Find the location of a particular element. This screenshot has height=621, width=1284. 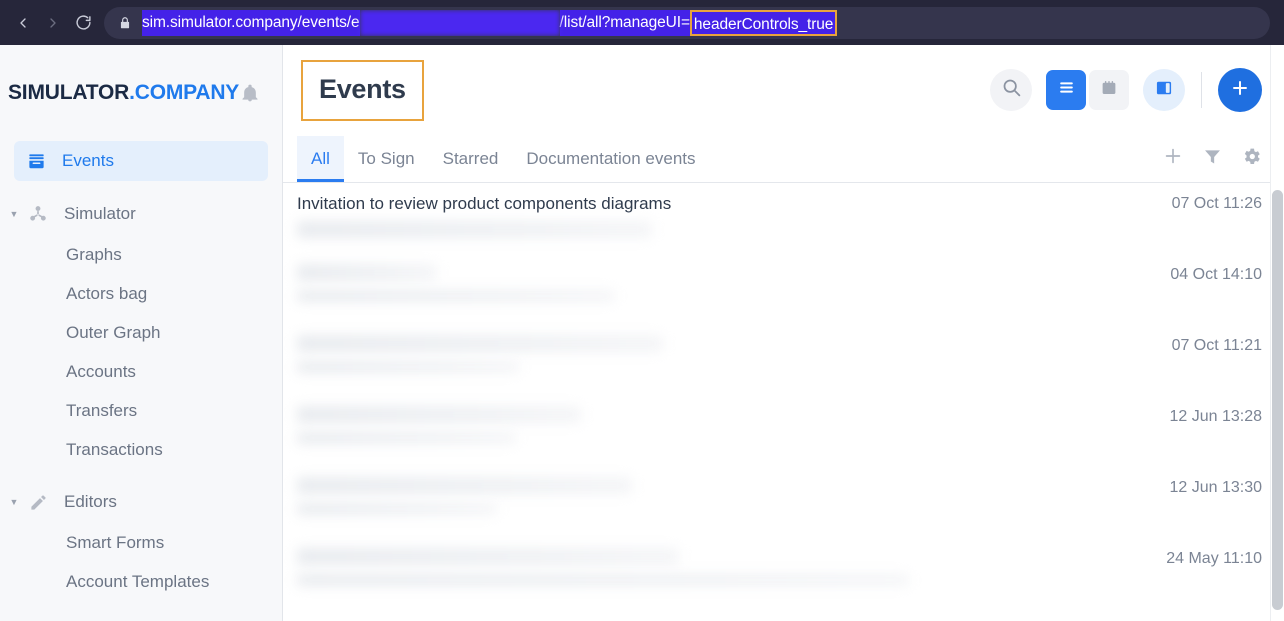

back-button is located at coordinates (23, 23).